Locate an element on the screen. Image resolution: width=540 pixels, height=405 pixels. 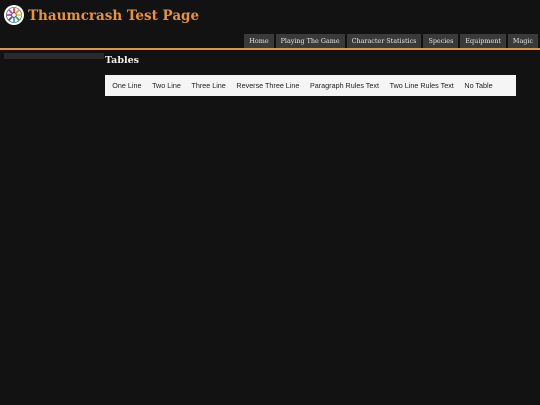
sidebar is located at coordinates (54, 56).